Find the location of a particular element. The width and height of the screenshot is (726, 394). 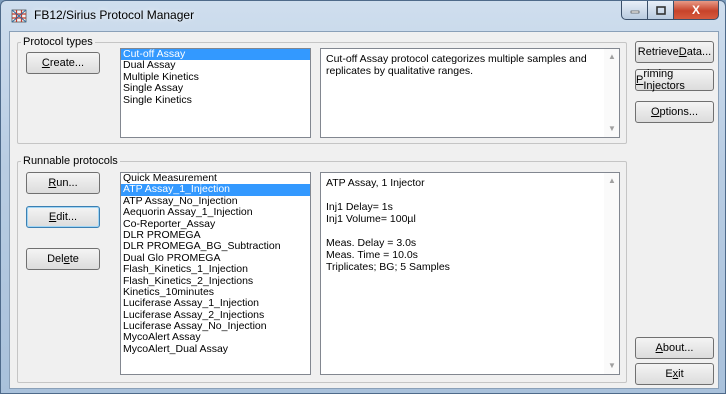

minimize-icon is located at coordinates (634, 12).